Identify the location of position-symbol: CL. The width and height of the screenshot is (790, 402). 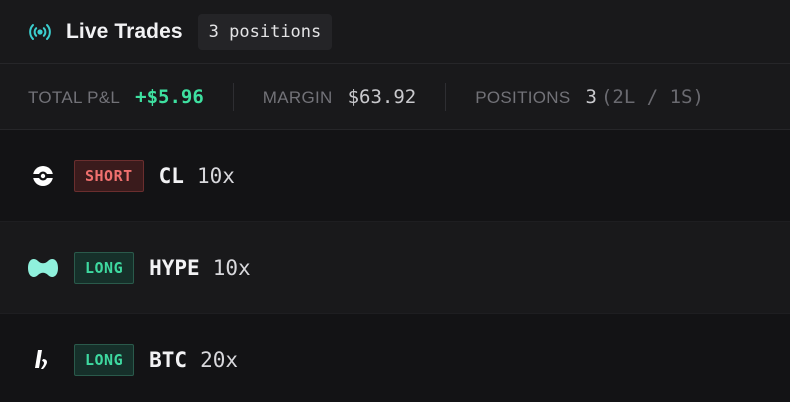
(171, 175).